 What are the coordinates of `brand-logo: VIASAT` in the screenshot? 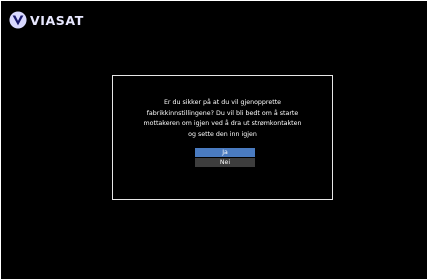 It's located at (46, 20).